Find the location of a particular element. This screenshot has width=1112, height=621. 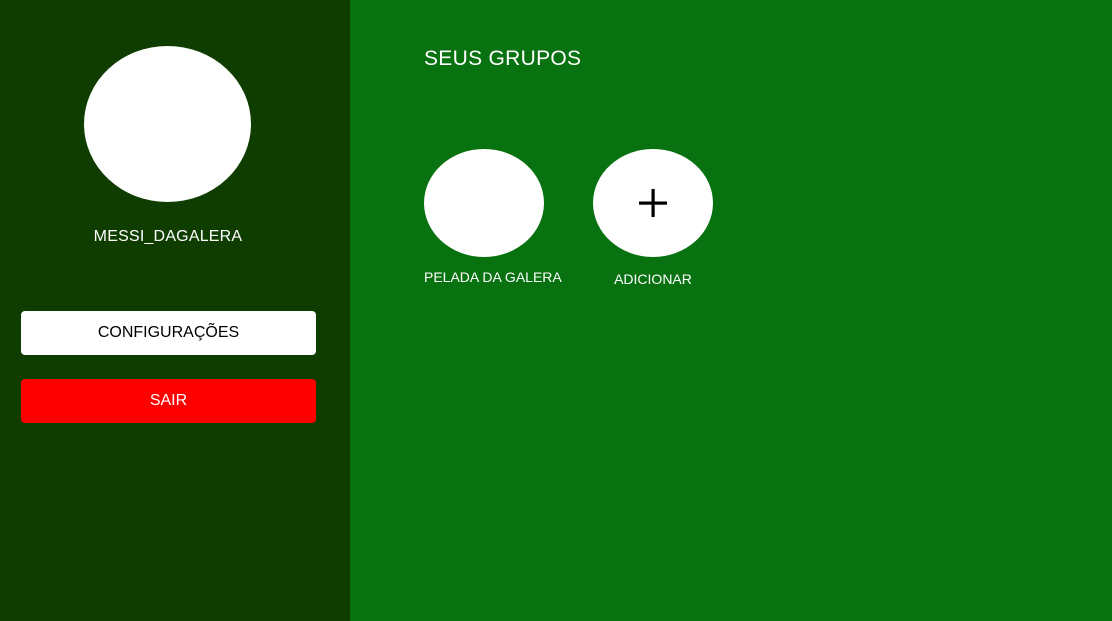

exit-button: SAIR is located at coordinates (168, 401).